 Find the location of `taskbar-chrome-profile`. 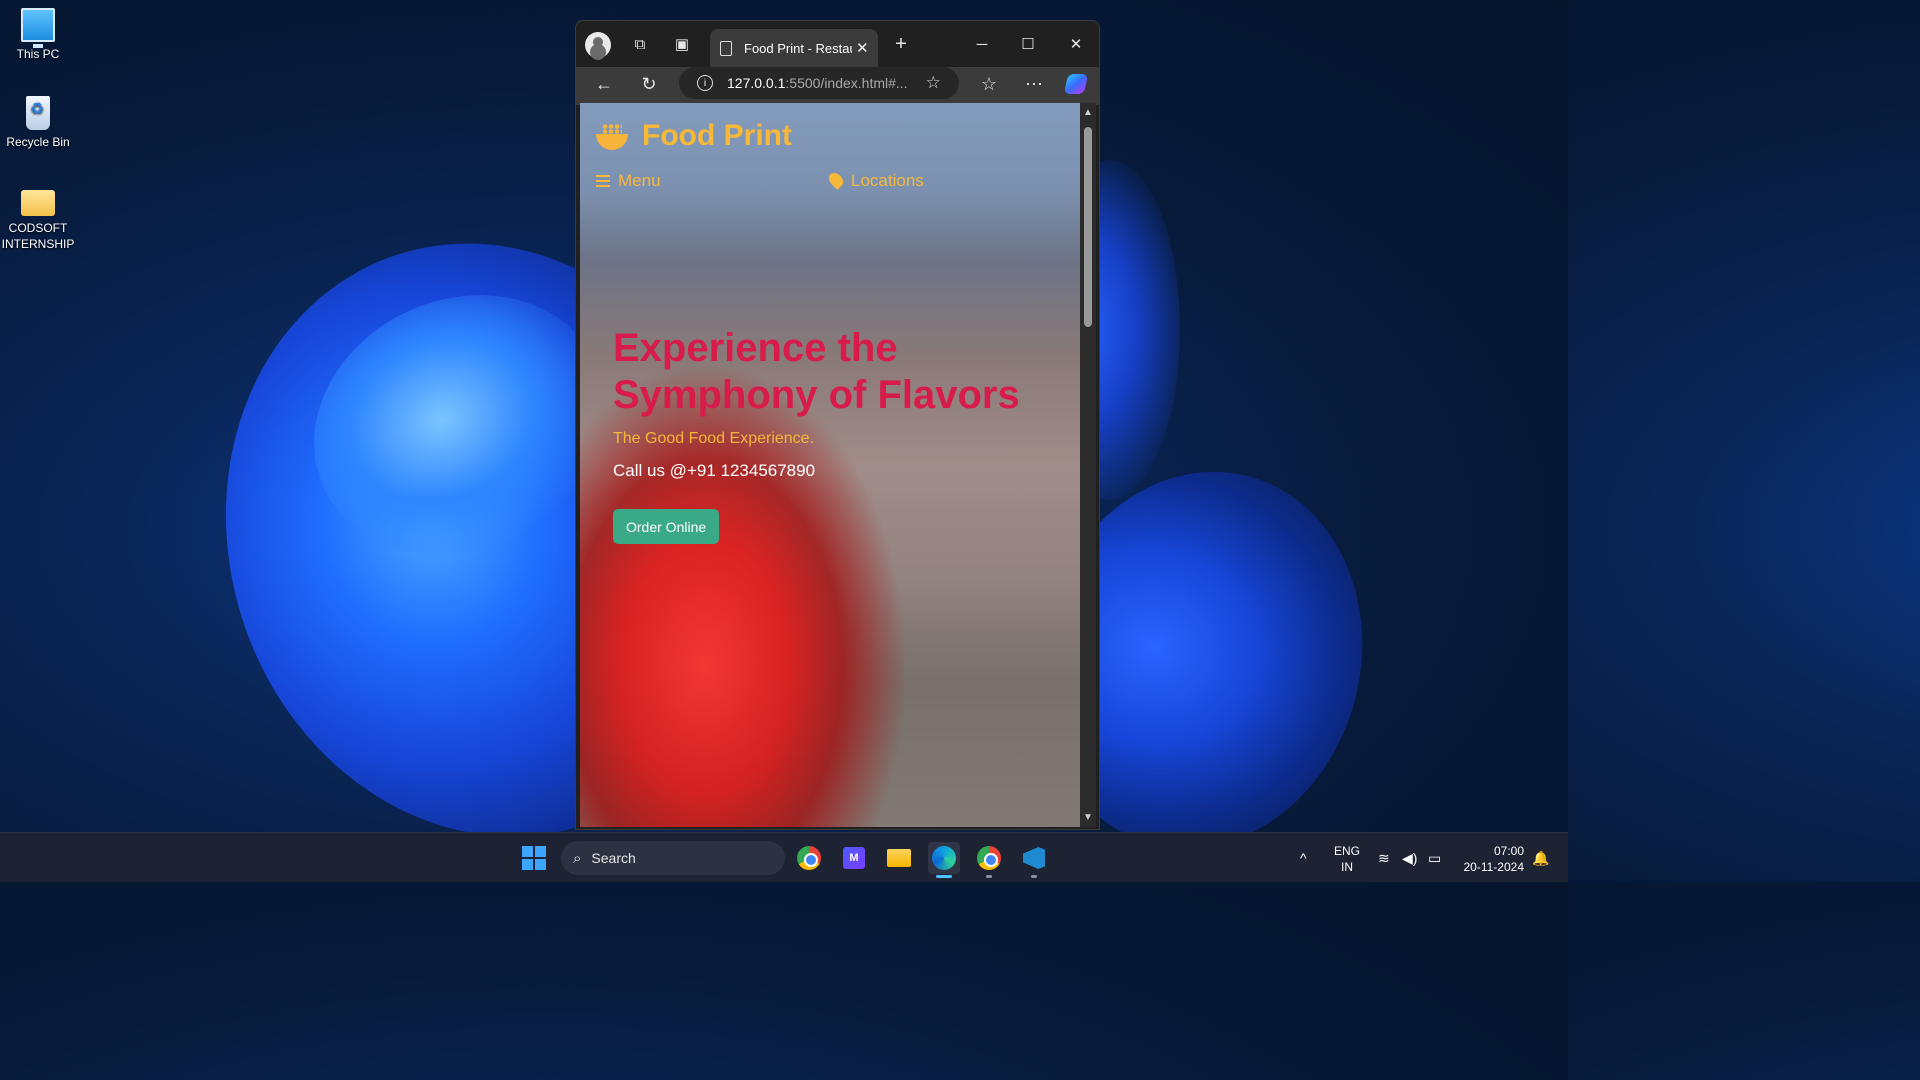

taskbar-chrome-profile is located at coordinates (989, 860).